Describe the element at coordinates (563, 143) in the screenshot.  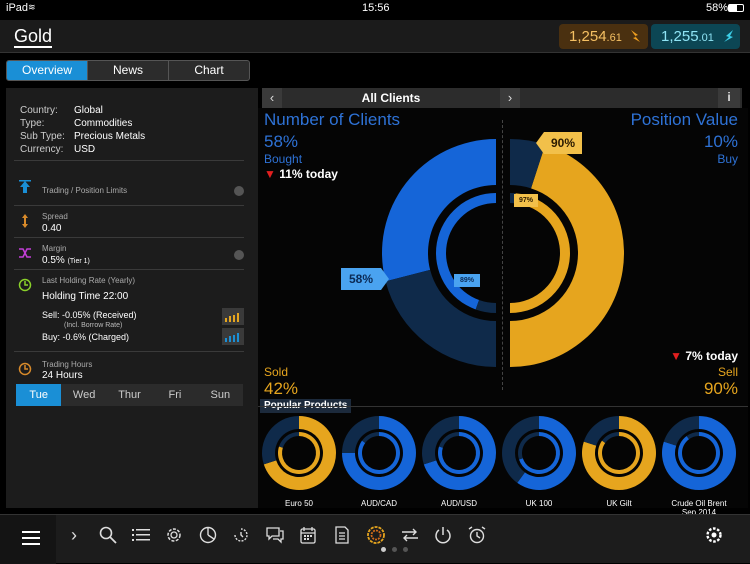
I see `sell-callout: 90%` at that location.